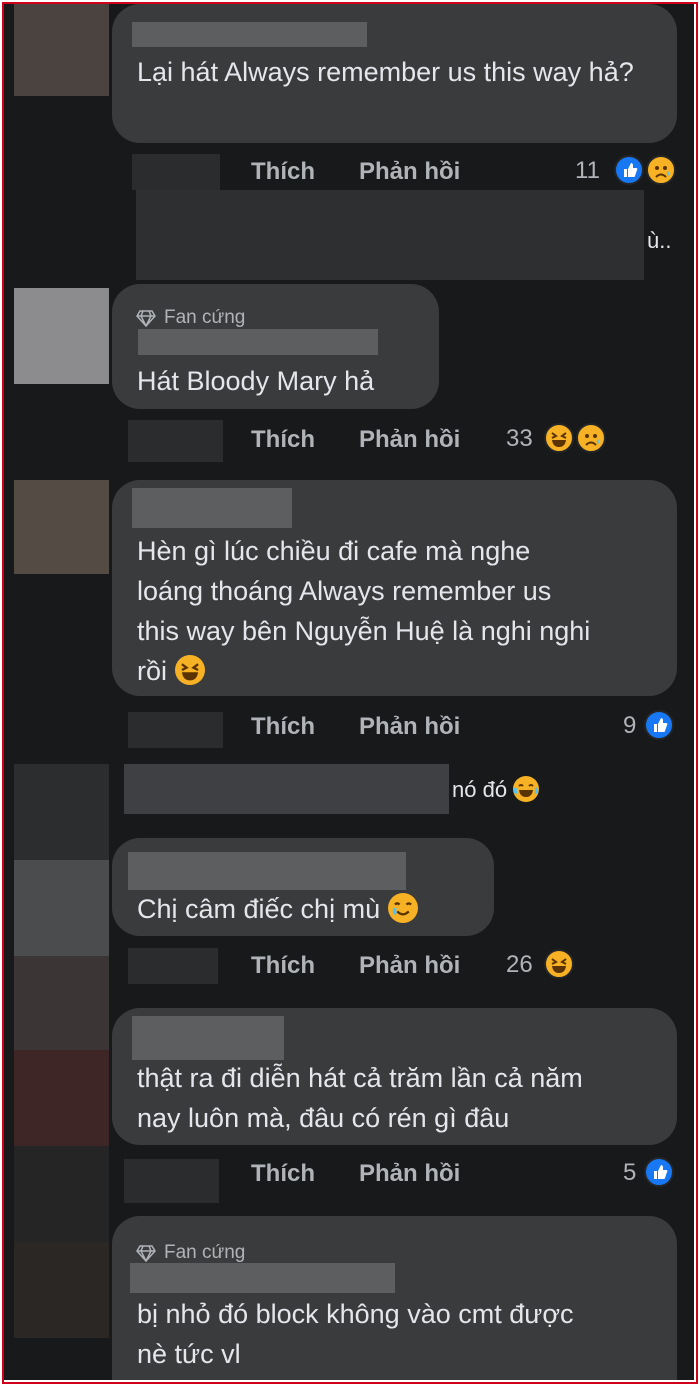  What do you see at coordinates (355, 1314) in the screenshot?
I see `comment-text-line: bị nhỏ đó block không vào cmt được` at bounding box center [355, 1314].